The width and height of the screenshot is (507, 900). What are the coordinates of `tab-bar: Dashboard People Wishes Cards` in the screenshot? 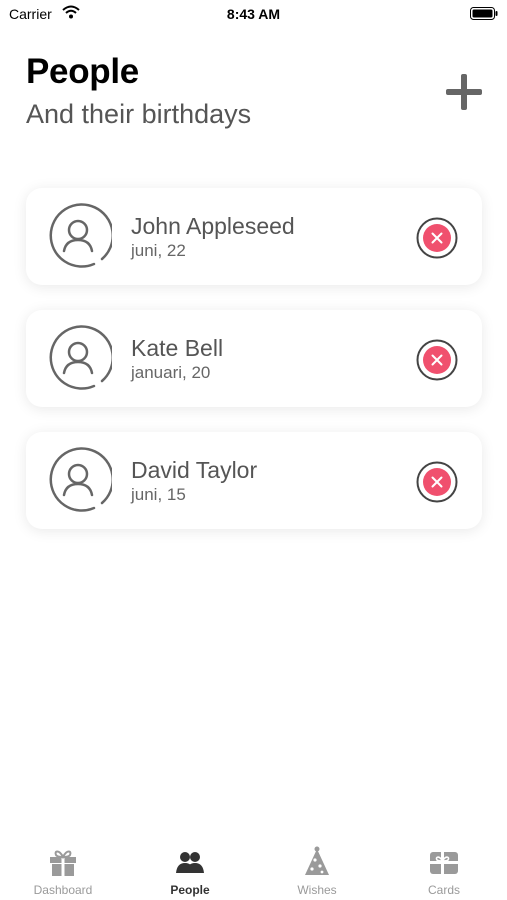 It's located at (253, 867).